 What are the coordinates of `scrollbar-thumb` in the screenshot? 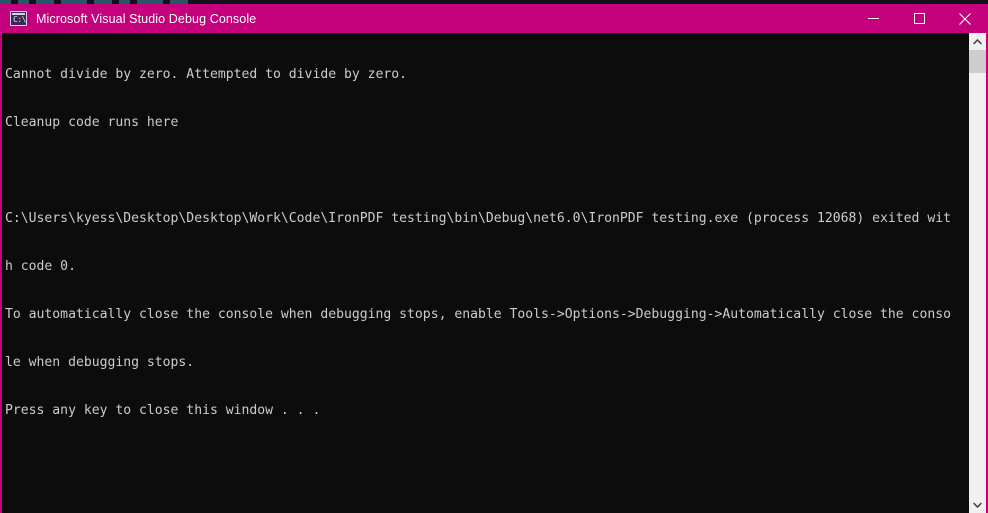 It's located at (977, 61).